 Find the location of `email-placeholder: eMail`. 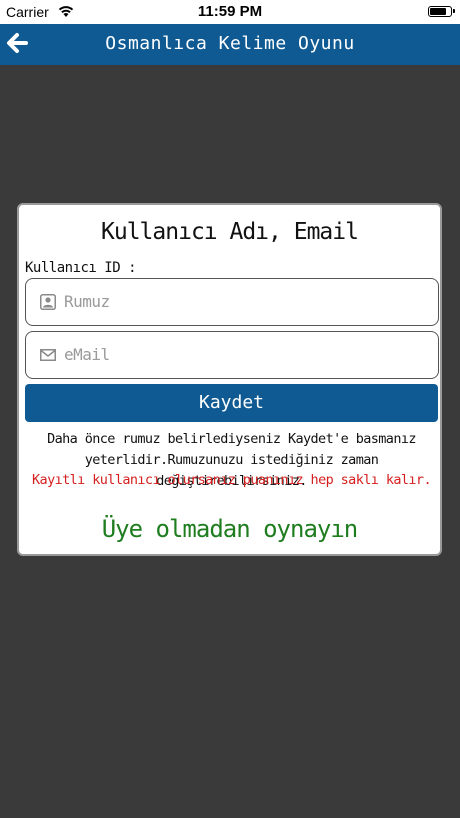

email-placeholder: eMail is located at coordinates (87, 354).